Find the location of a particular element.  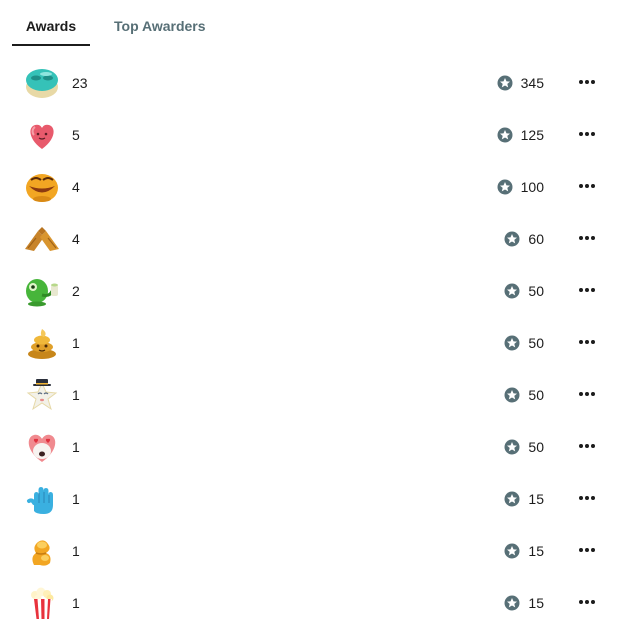

sleepy-blob-icon is located at coordinates (42, 83).